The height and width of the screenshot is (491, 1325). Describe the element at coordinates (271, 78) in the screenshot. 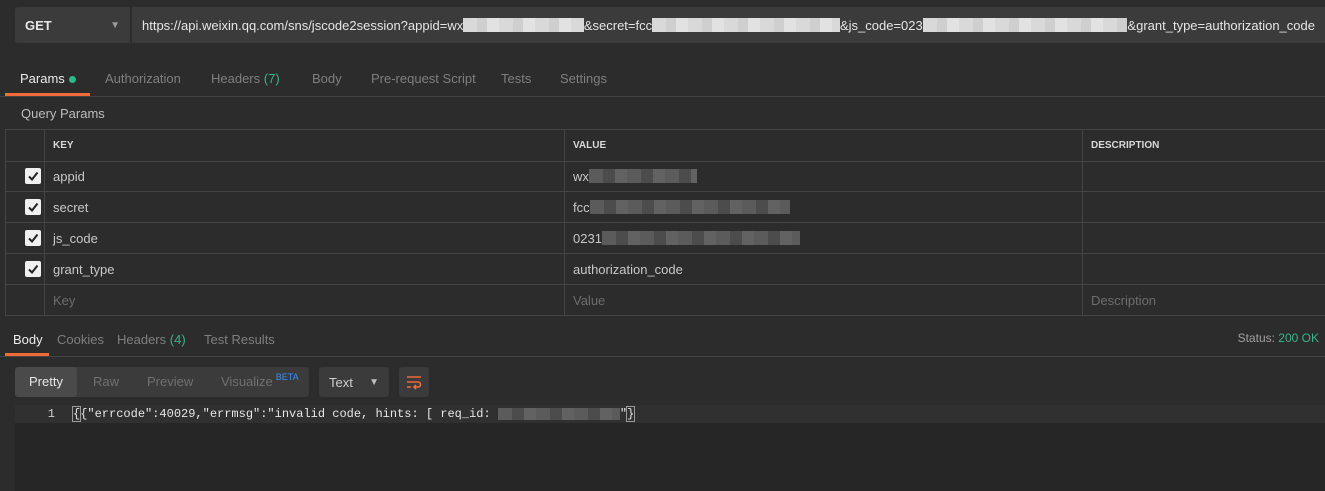

I see `tab-count: (7)` at that location.